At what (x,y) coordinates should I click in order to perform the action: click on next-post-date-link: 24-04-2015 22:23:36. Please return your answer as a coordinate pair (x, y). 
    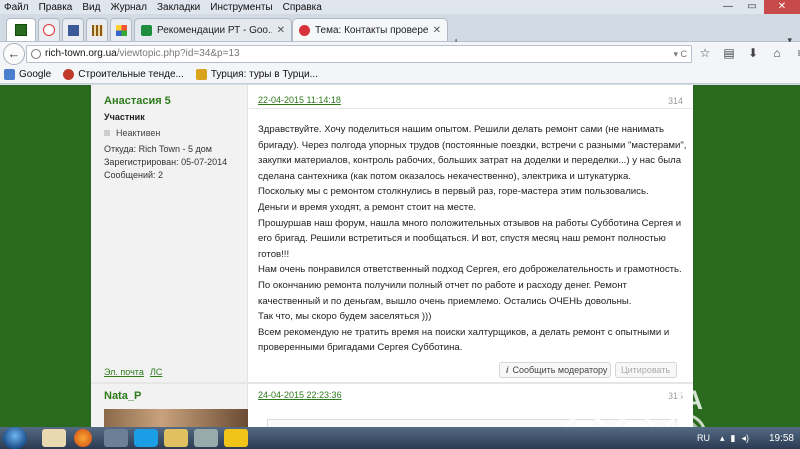
    Looking at the image, I should click on (300, 395).